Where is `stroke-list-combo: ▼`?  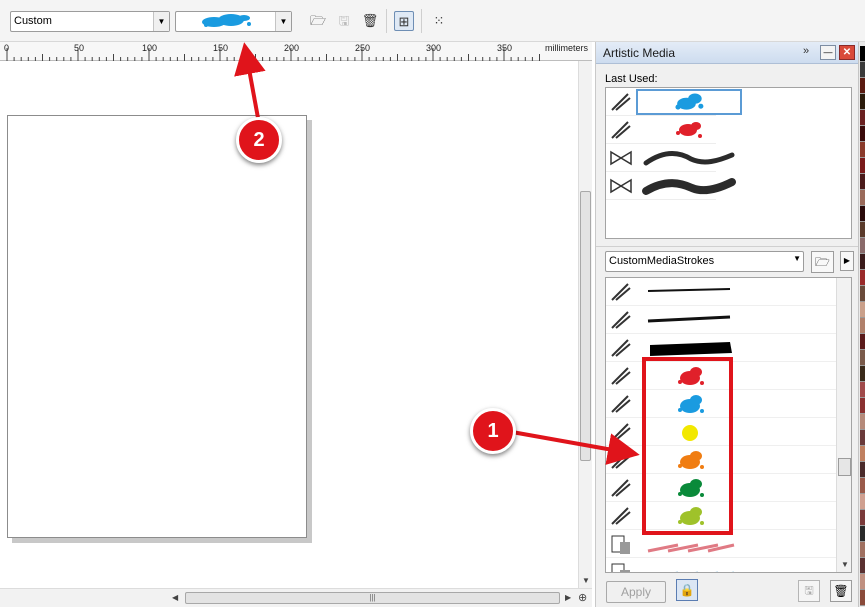
stroke-list-combo: ▼ is located at coordinates (233, 21).